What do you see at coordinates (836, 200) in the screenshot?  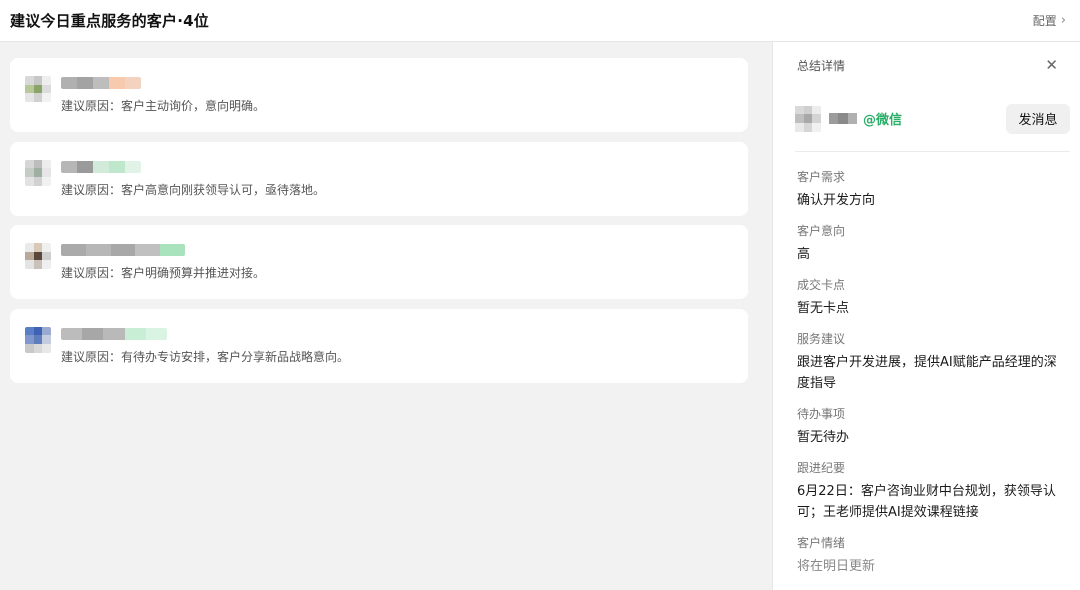 I see `field-value: 确认开发方向` at bounding box center [836, 200].